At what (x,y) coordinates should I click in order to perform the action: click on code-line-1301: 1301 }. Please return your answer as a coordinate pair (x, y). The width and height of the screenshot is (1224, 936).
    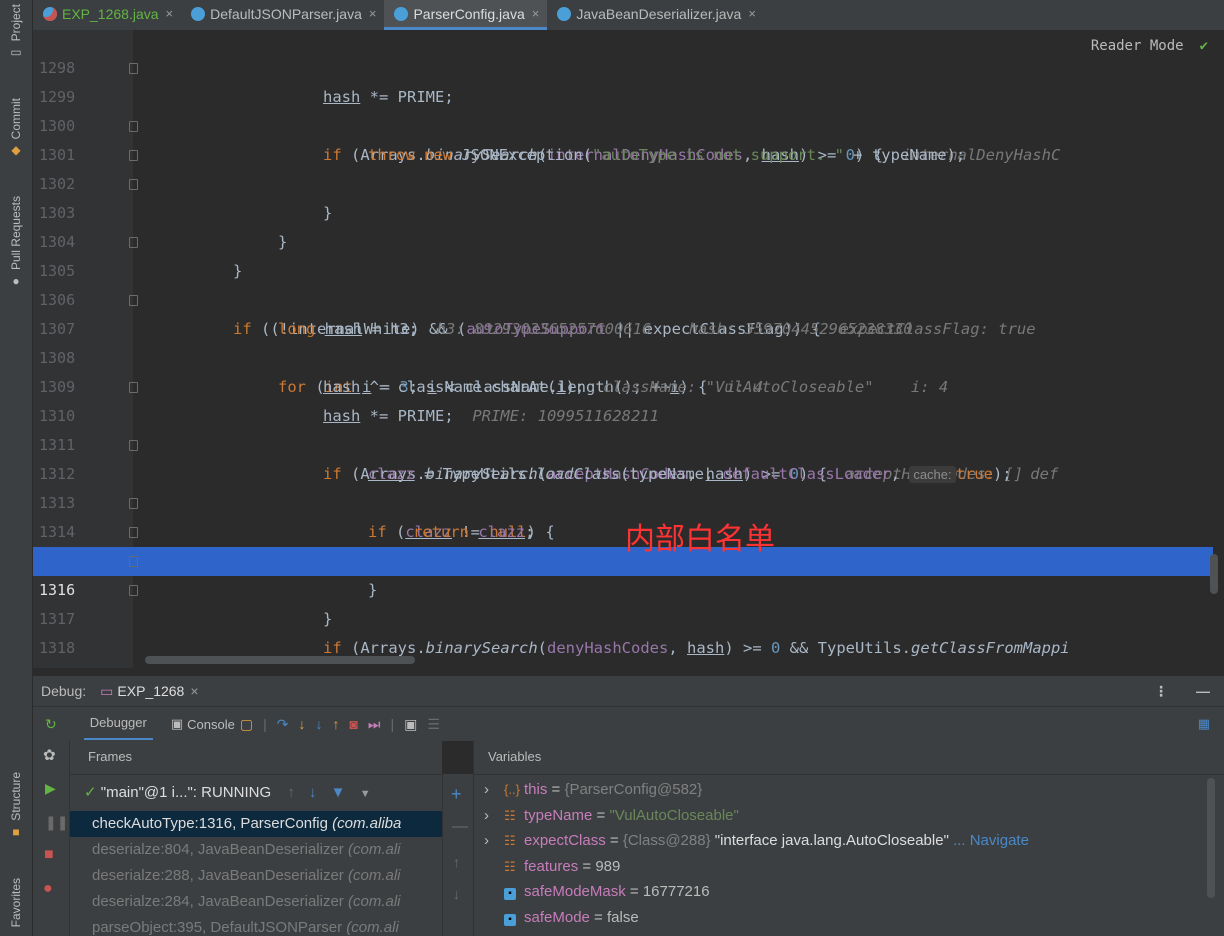
    Looking at the image, I should click on (623, 167).